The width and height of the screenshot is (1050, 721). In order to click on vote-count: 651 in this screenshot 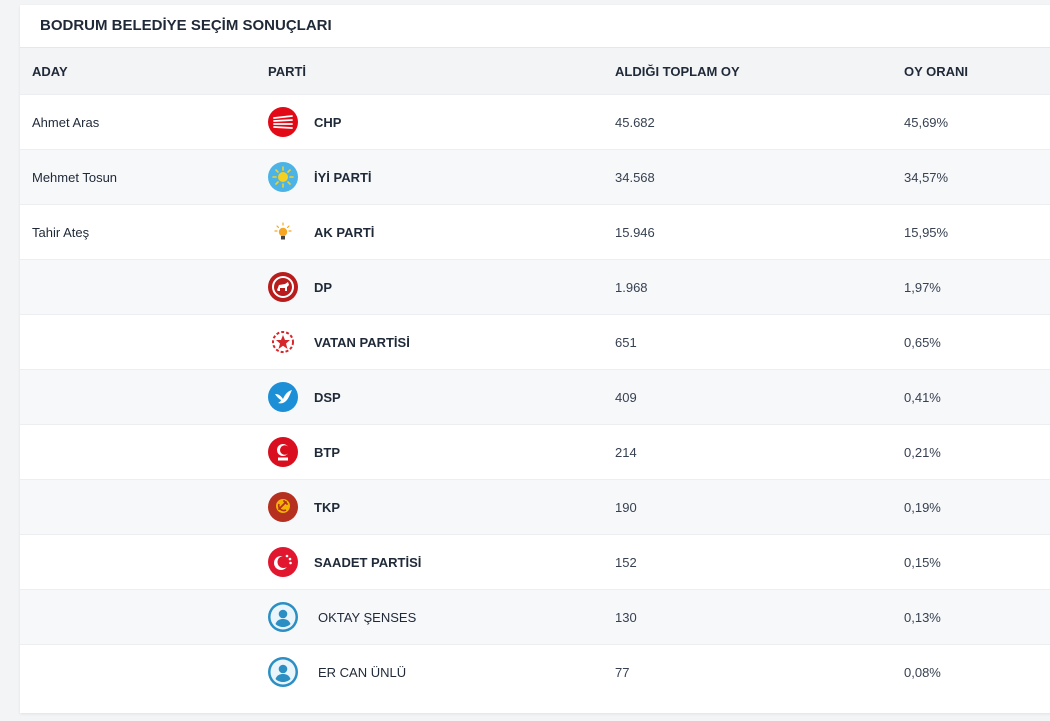, I will do `click(759, 342)`.